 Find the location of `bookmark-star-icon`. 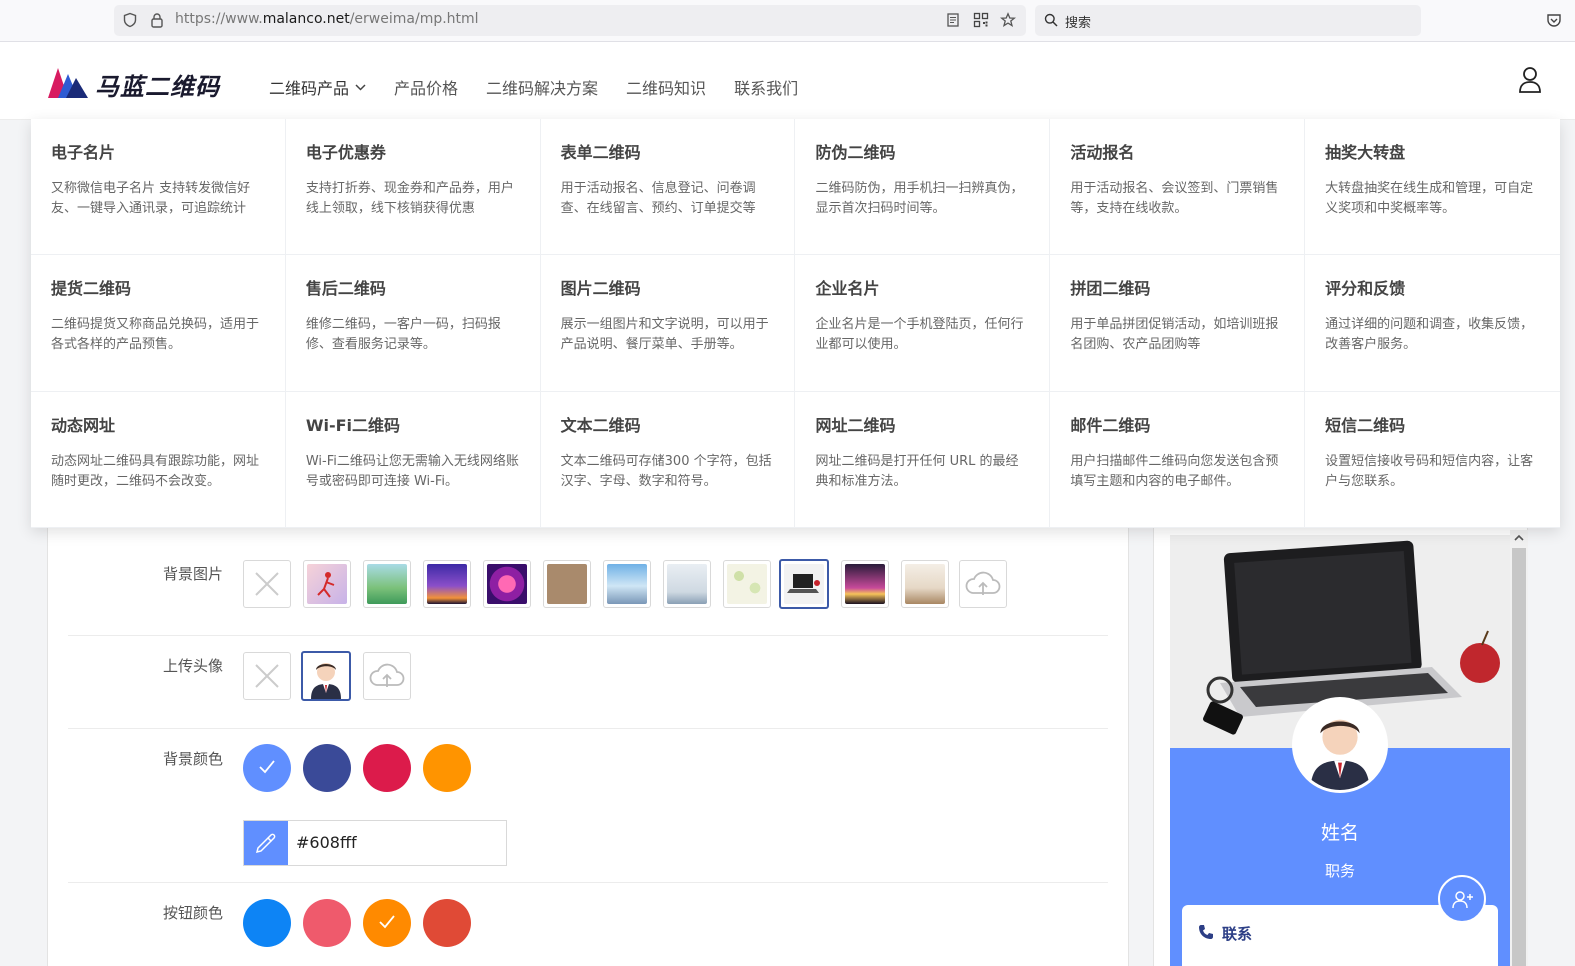

bookmark-star-icon is located at coordinates (1008, 20).